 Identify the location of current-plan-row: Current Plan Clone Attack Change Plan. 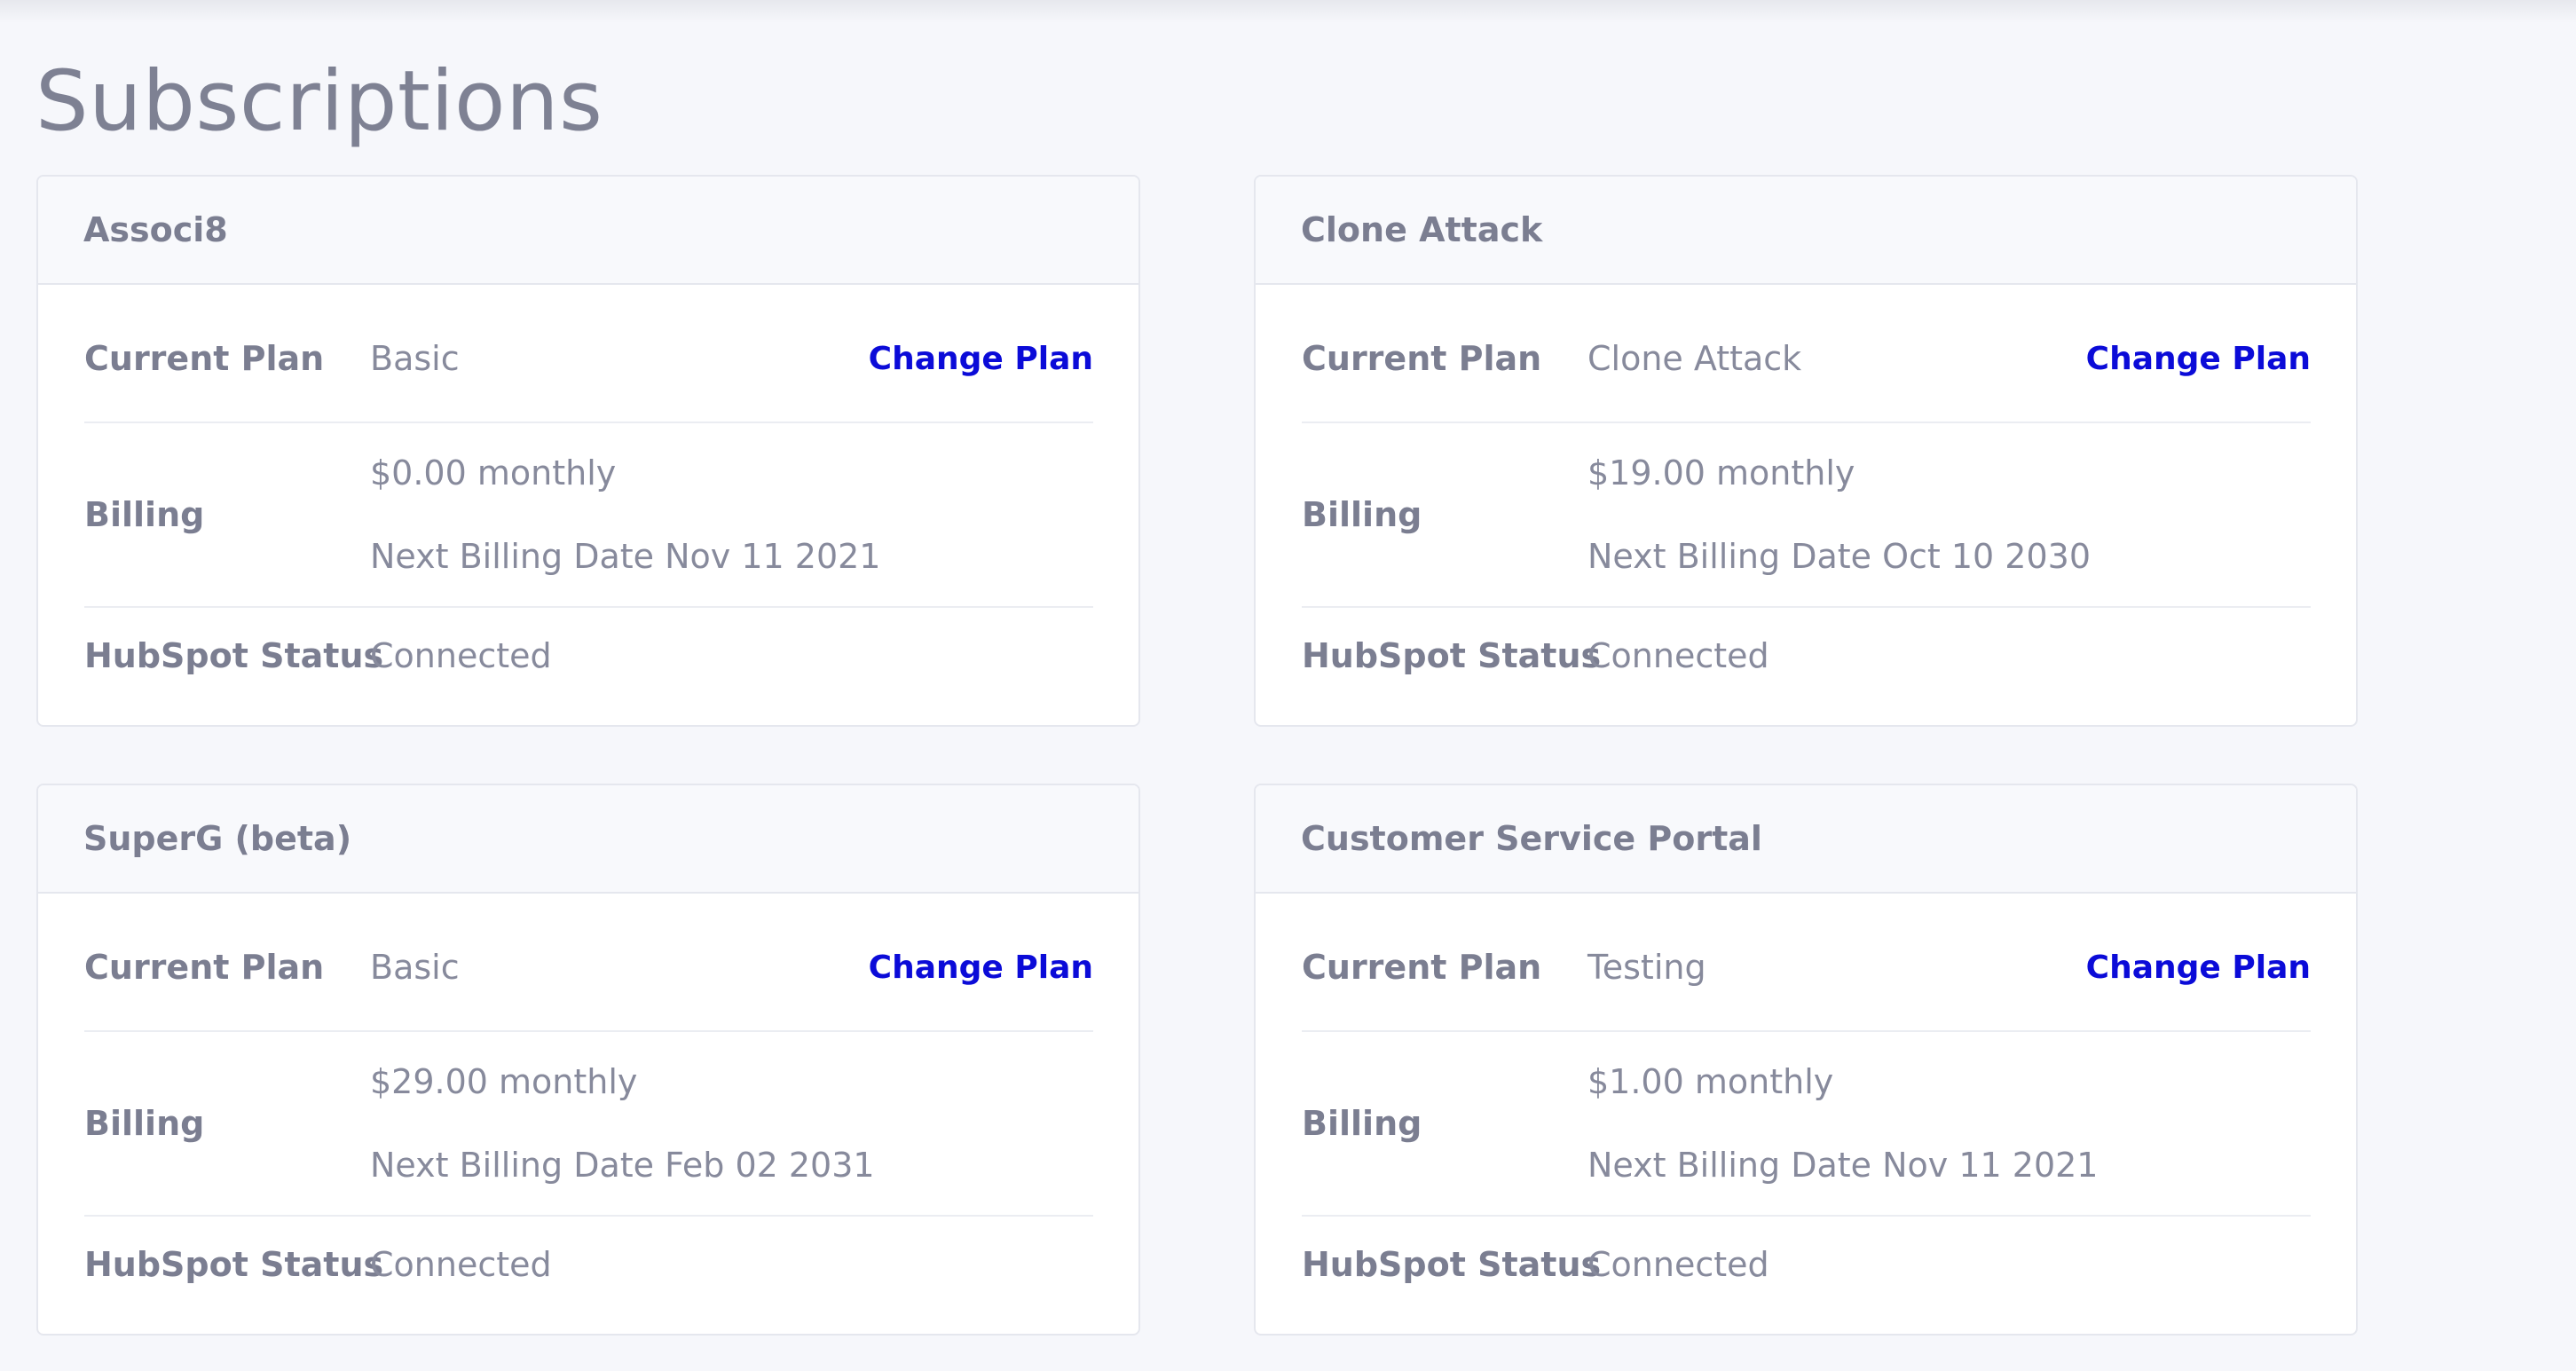
(1807, 354).